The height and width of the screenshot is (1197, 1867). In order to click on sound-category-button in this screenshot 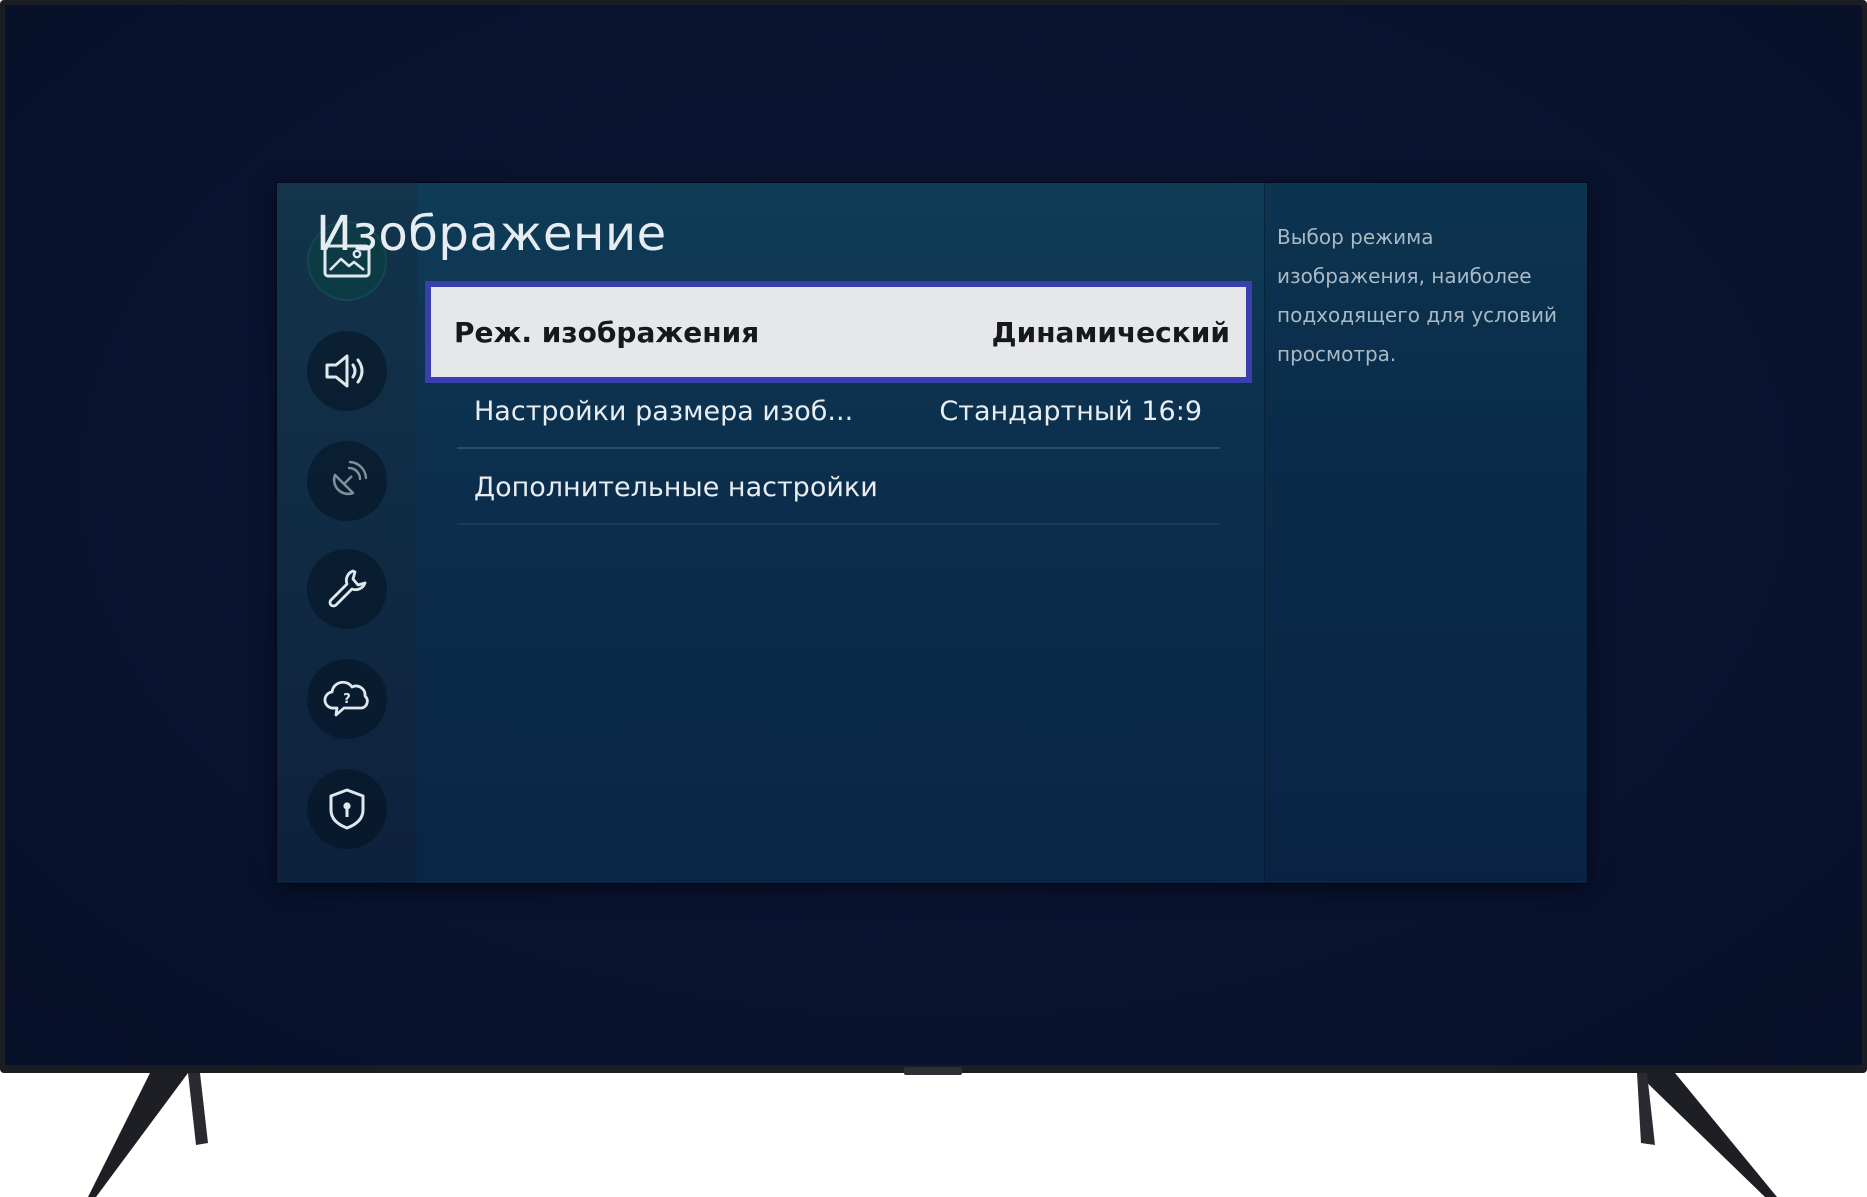, I will do `click(347, 371)`.